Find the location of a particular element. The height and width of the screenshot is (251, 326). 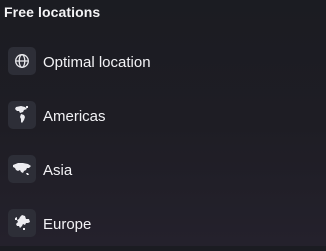

location-label: Asia is located at coordinates (58, 170).